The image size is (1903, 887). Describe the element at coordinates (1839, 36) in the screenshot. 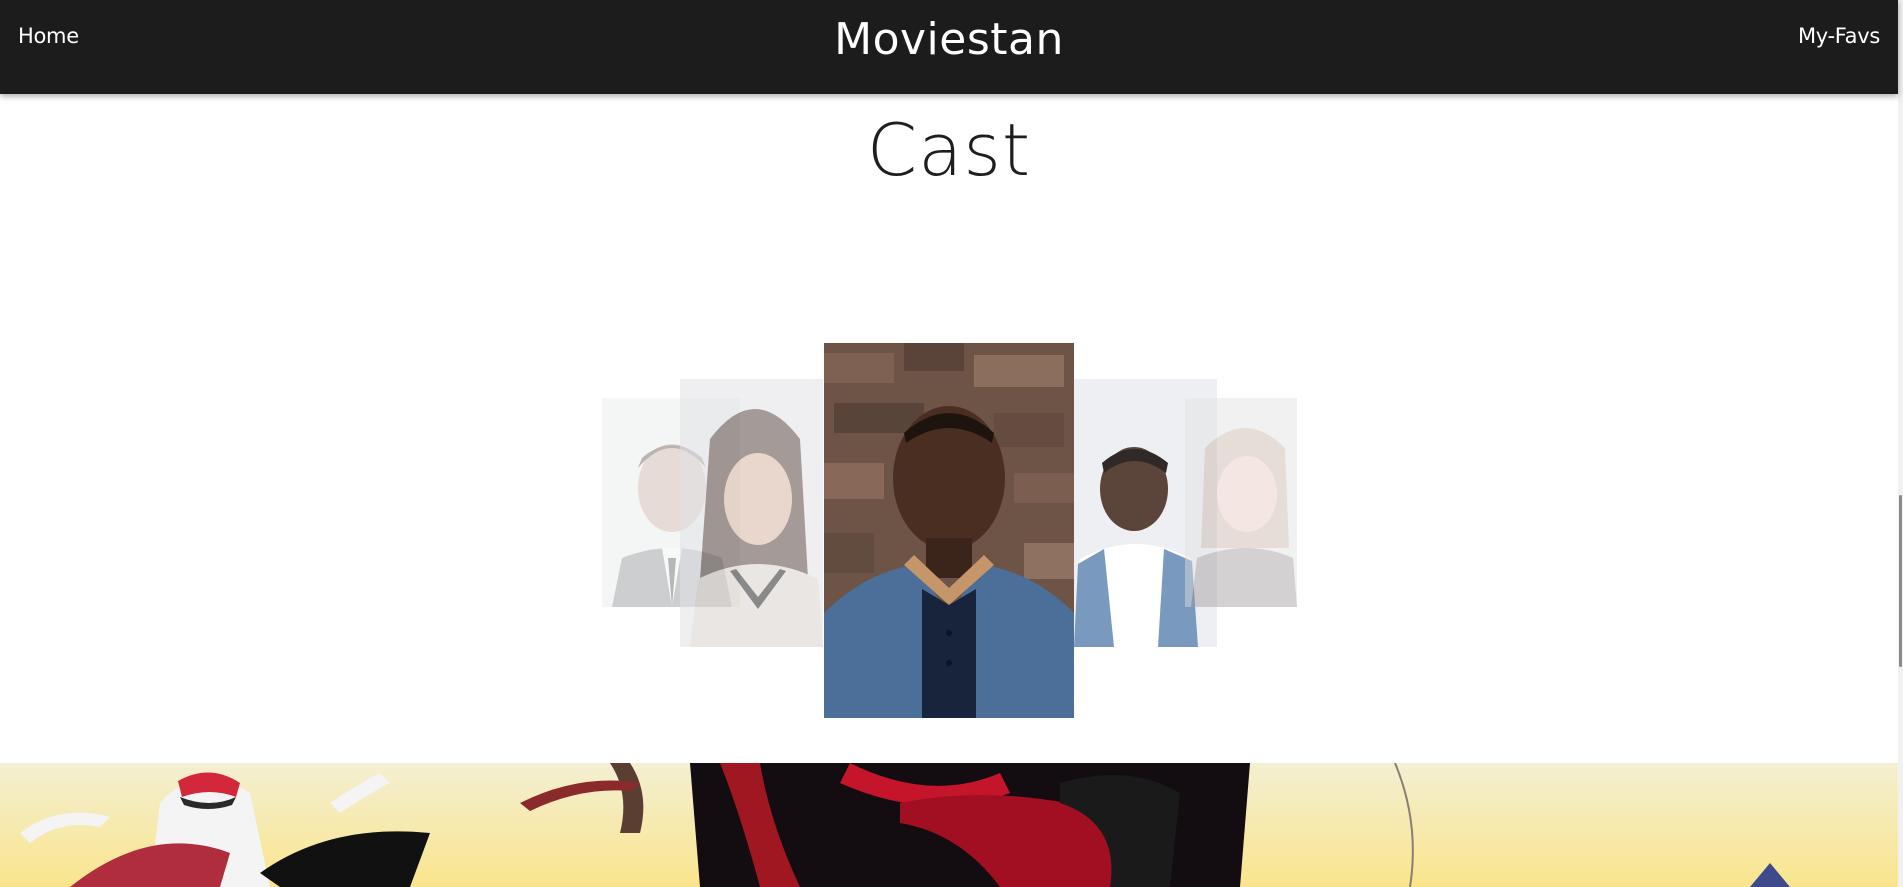

I see `my-favs-link: My-Favs` at that location.